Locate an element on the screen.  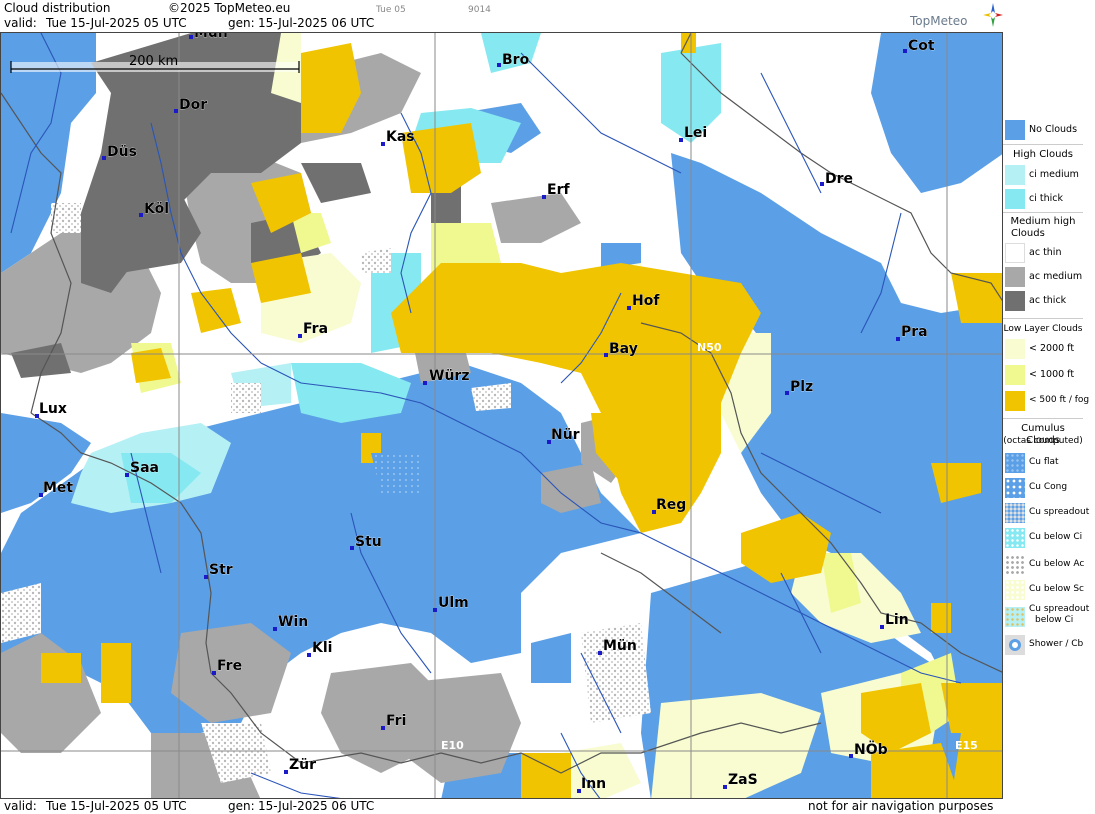
product-title: Cloud distribution is located at coordinates (57, 8).